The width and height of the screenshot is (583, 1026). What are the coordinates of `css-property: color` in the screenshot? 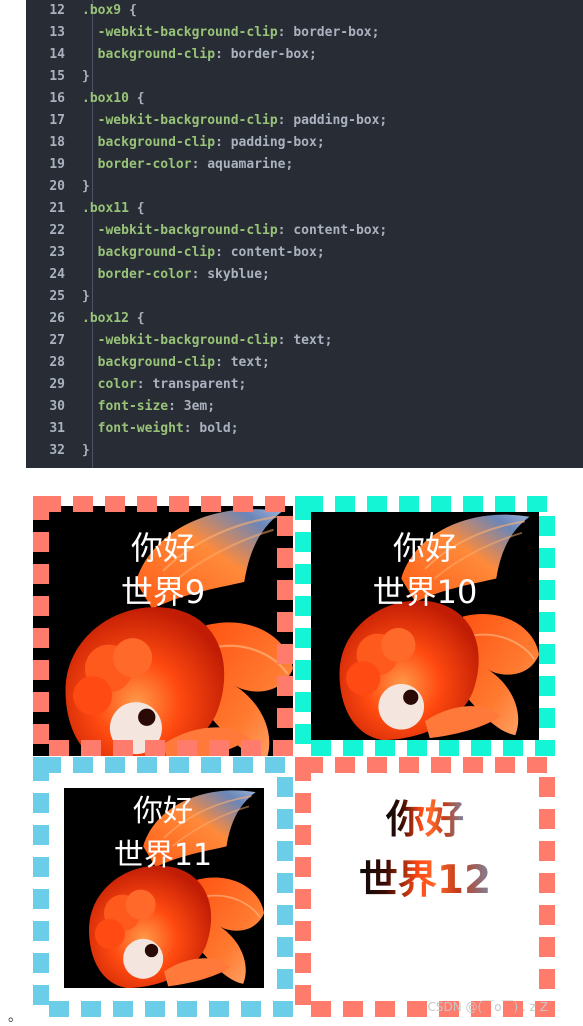 It's located at (117, 384).